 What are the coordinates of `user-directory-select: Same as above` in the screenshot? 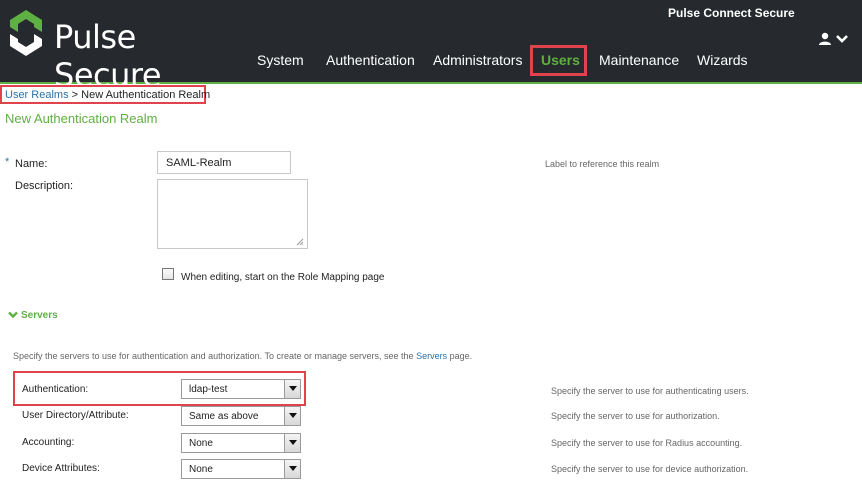 It's located at (241, 416).